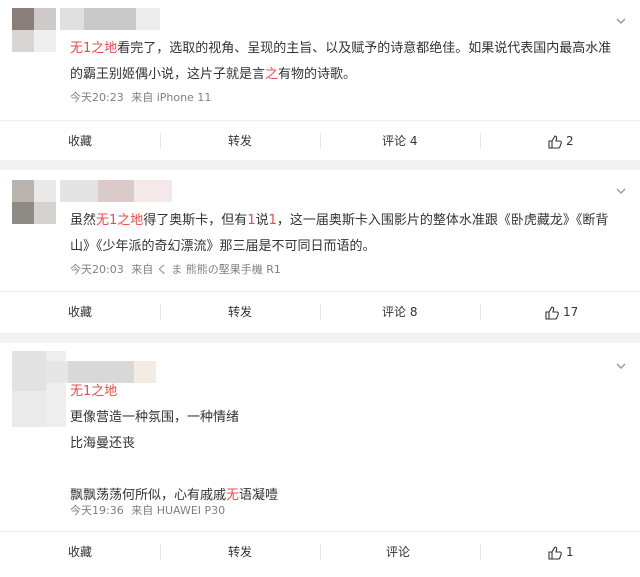  Describe the element at coordinates (561, 312) in the screenshot. I see `like-button: 17` at that location.